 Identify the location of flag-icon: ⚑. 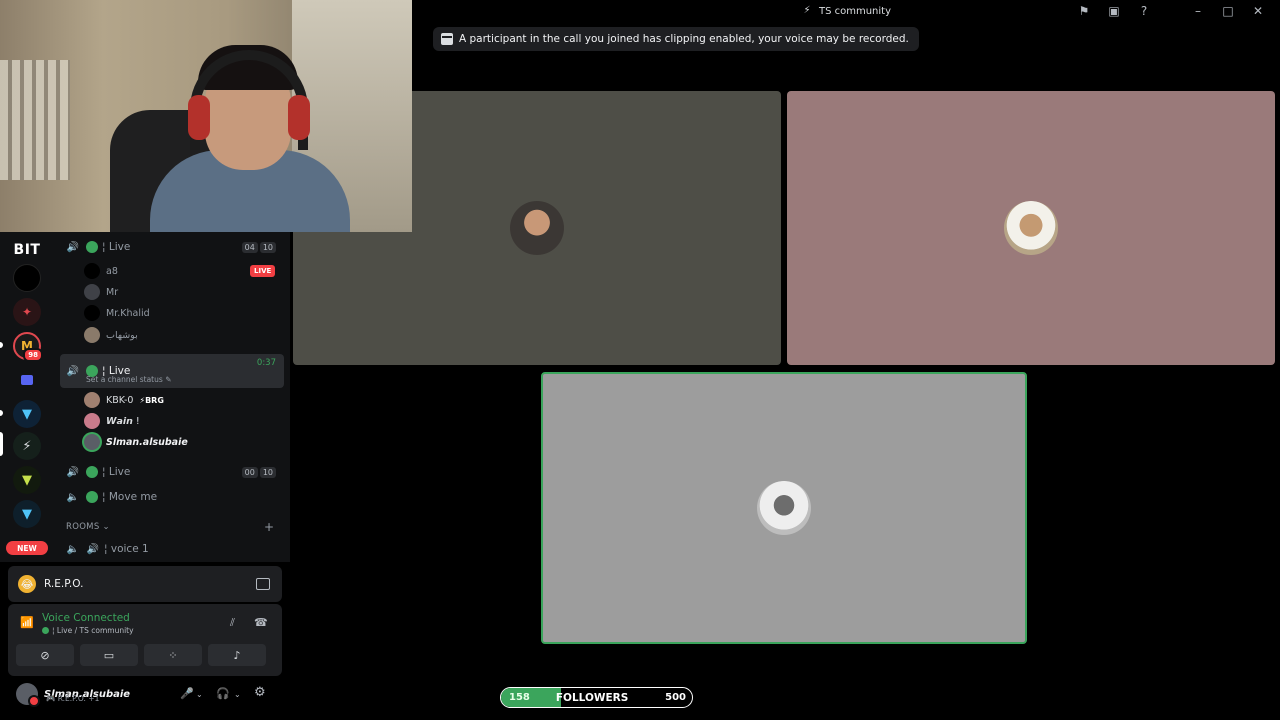
(1084, 11).